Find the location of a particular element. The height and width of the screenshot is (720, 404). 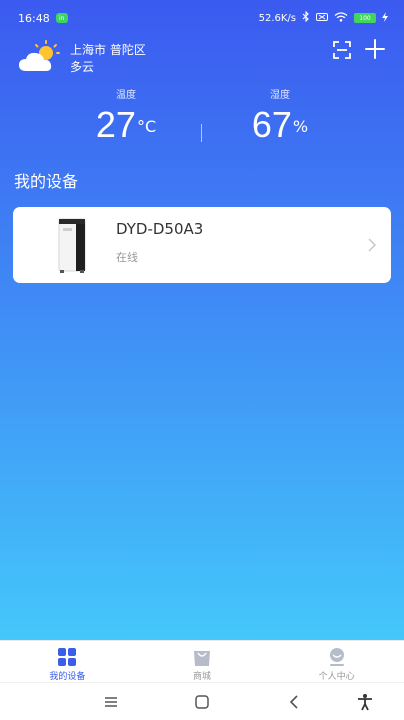

chevron-right-icon is located at coordinates (372, 245).